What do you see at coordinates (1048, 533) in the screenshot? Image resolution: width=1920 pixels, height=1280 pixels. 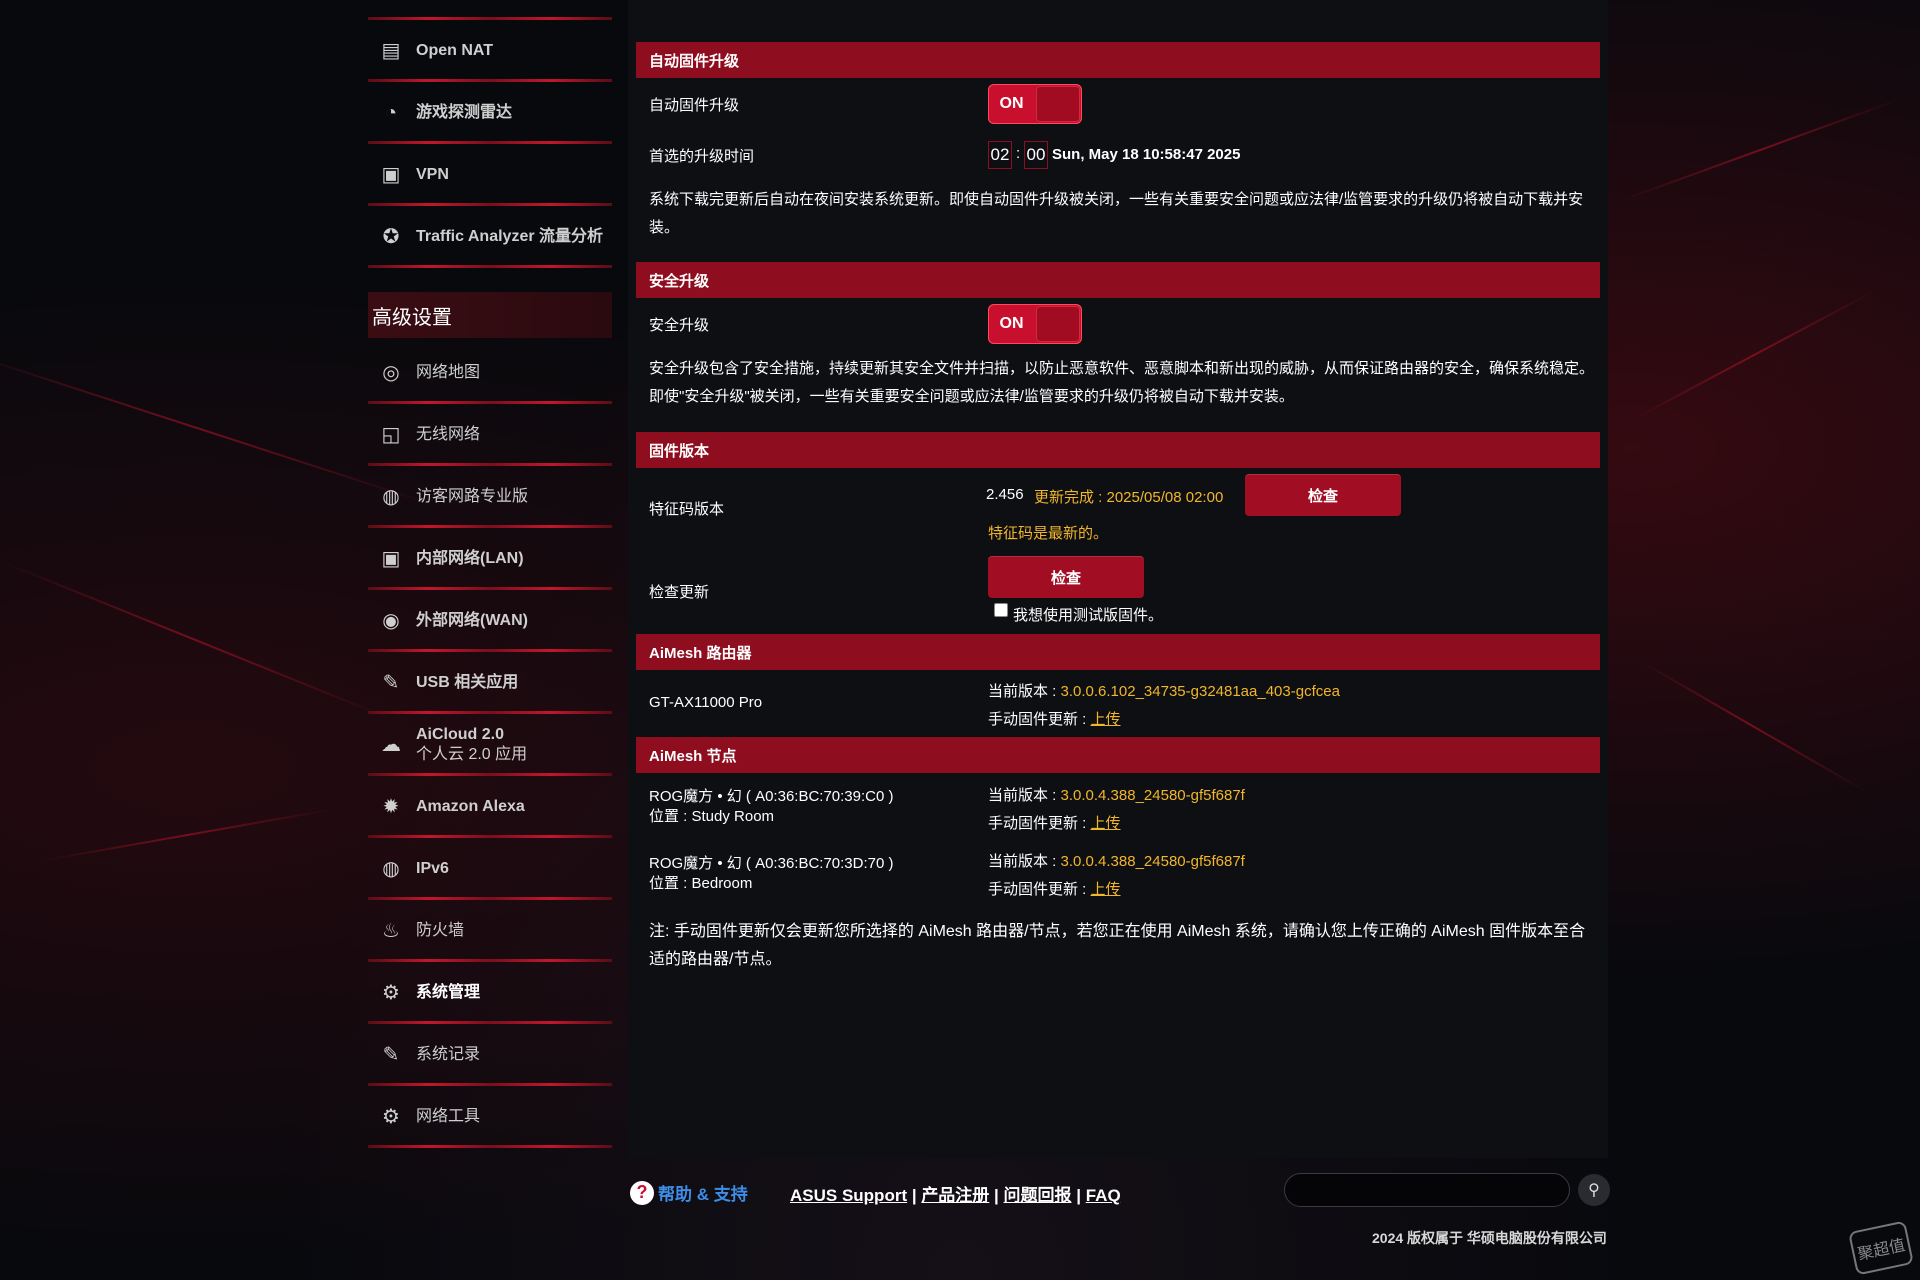 I see `signature-latest-message: 特征码是最新的。` at bounding box center [1048, 533].